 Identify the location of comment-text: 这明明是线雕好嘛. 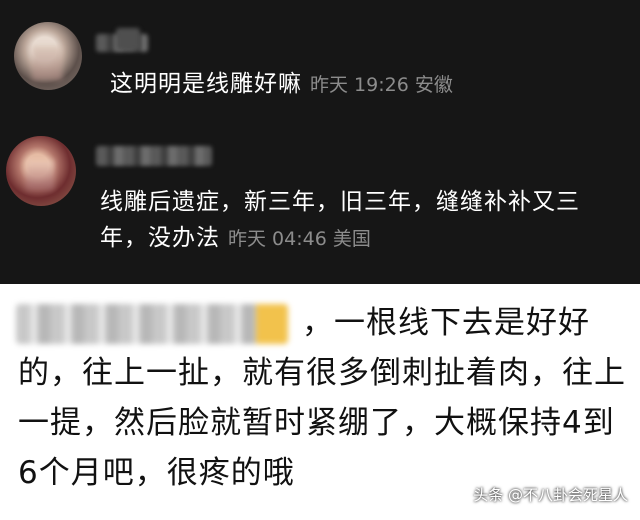
(206, 84).